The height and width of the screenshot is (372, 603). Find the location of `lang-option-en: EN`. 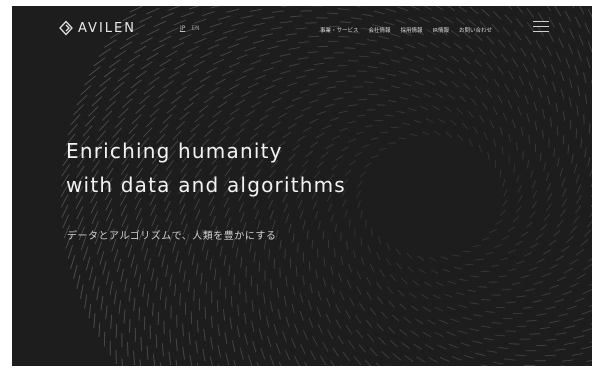

lang-option-en: EN is located at coordinates (195, 28).